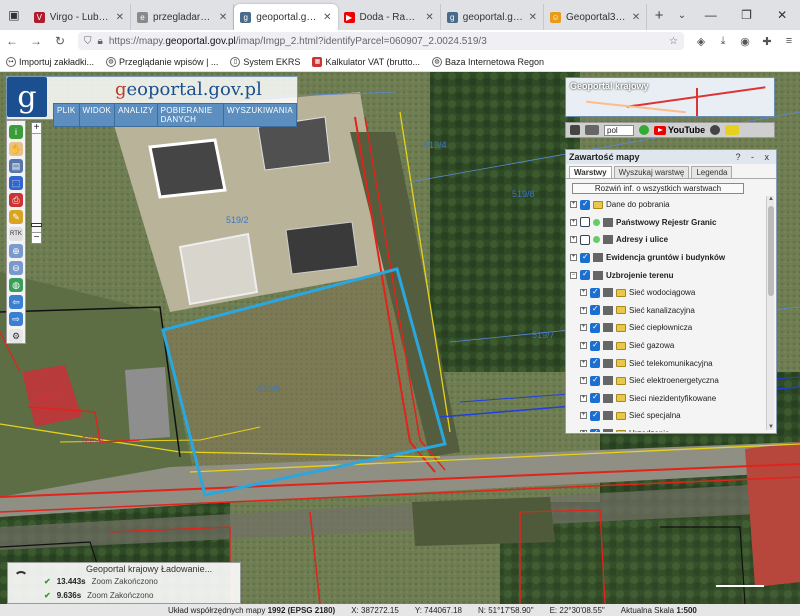 Image resolution: width=800 pixels, height=616 pixels. What do you see at coordinates (12, 41) in the screenshot?
I see `back-icon: ←` at bounding box center [12, 41].